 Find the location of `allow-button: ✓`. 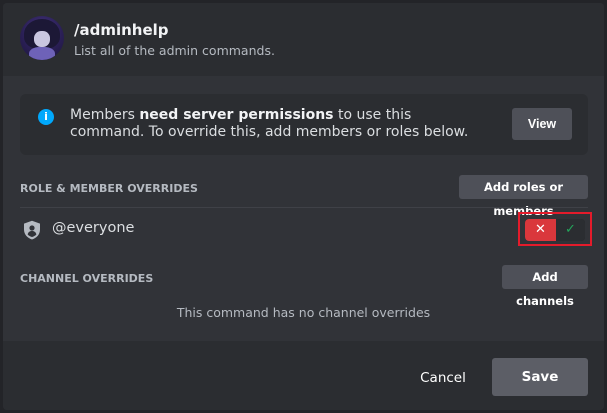

allow-button: ✓ is located at coordinates (570, 230).